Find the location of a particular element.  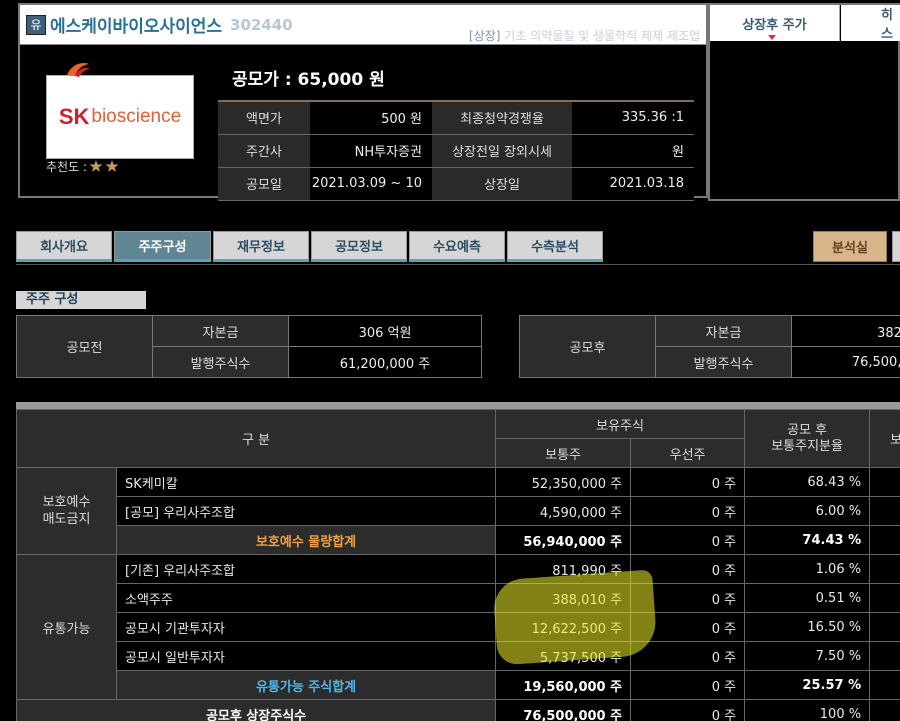

subtotal-row: 유통가능 주식합계 19,560,000 주 0 주 25.57 % is located at coordinates (458, 685).